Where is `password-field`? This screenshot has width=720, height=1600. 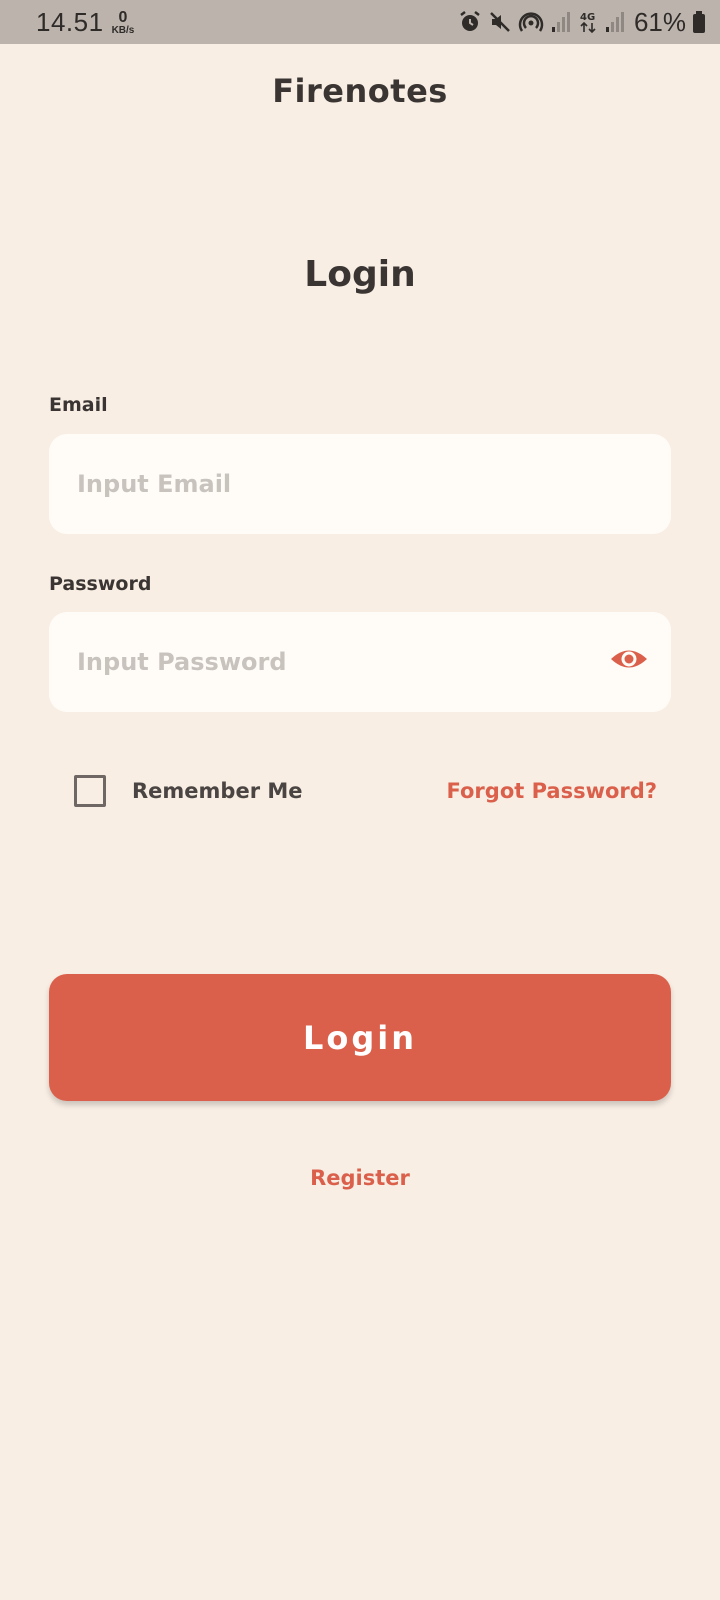 password-field is located at coordinates (360, 662).